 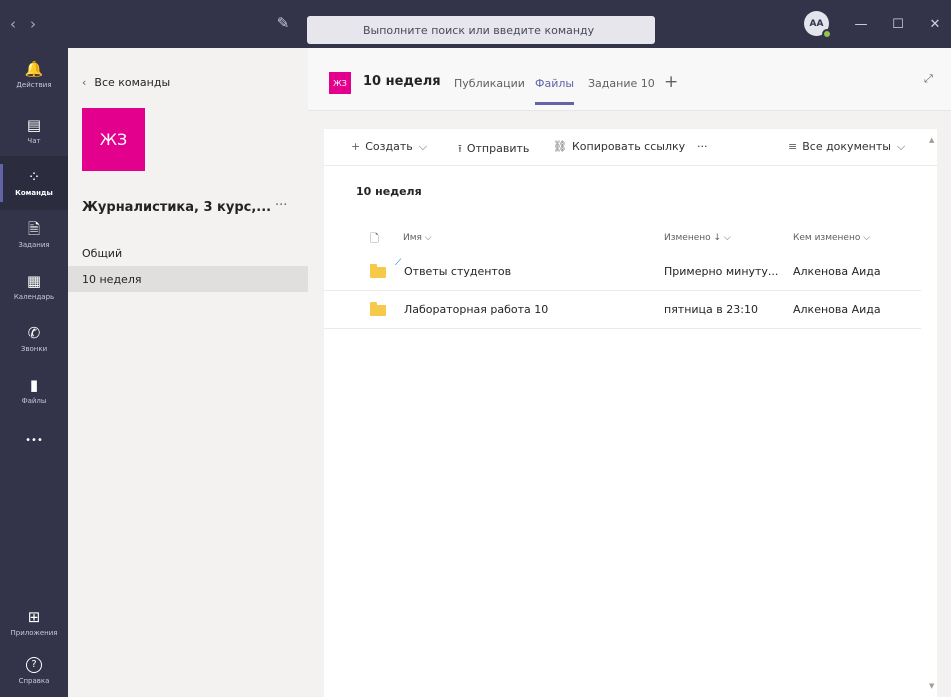 What do you see at coordinates (33, 24) in the screenshot?
I see `forward-arrow-icon: ›` at bounding box center [33, 24].